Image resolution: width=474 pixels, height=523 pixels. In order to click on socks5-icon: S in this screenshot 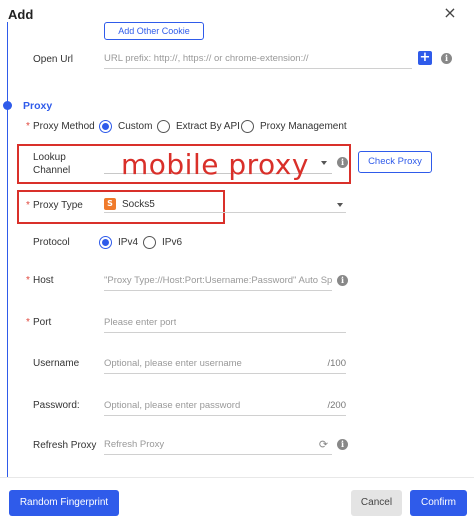, I will do `click(110, 204)`.